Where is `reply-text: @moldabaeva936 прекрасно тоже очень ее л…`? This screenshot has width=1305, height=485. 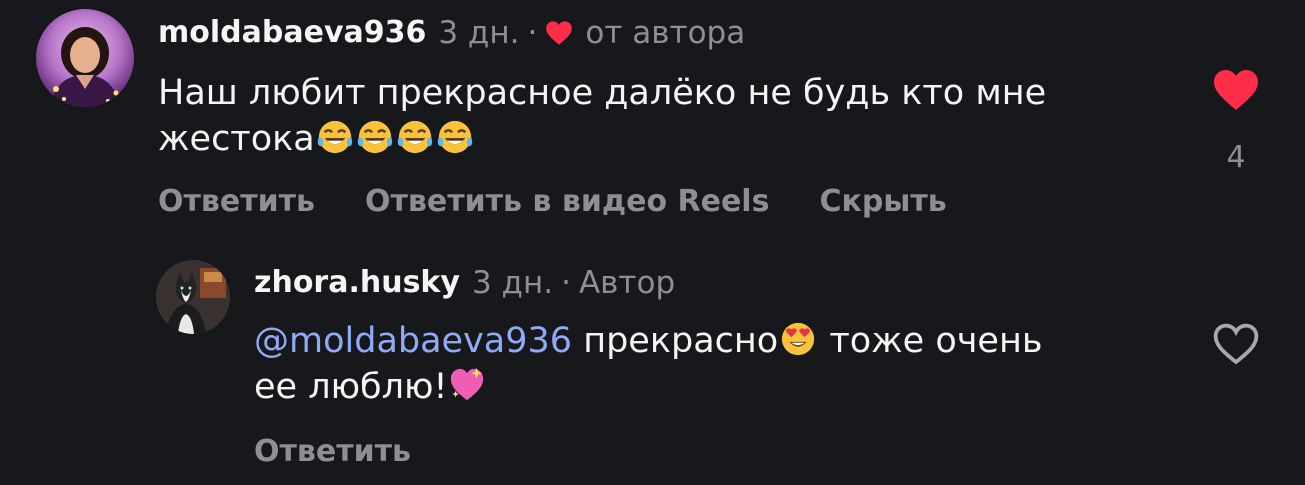
reply-text: @moldabaeva936 прекрасно тоже очень ее л… is located at coordinates (714, 364).